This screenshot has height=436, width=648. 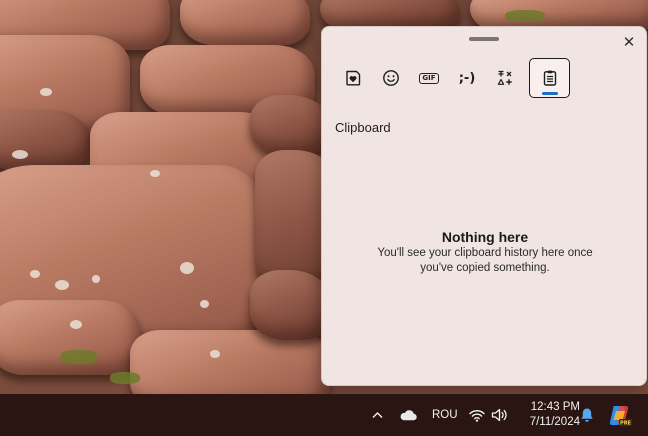 I want to click on kaomoji-icon: ;-), so click(x=467, y=78).